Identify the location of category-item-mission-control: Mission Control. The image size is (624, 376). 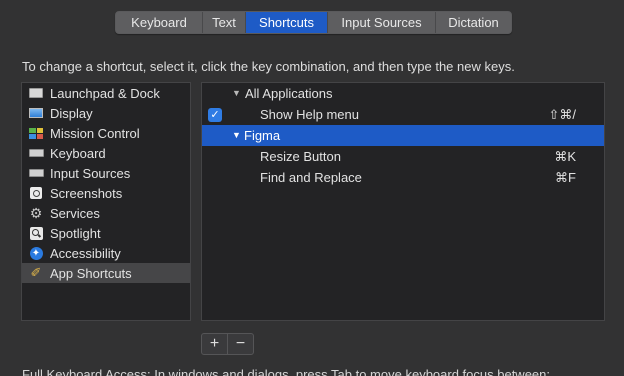
(106, 133).